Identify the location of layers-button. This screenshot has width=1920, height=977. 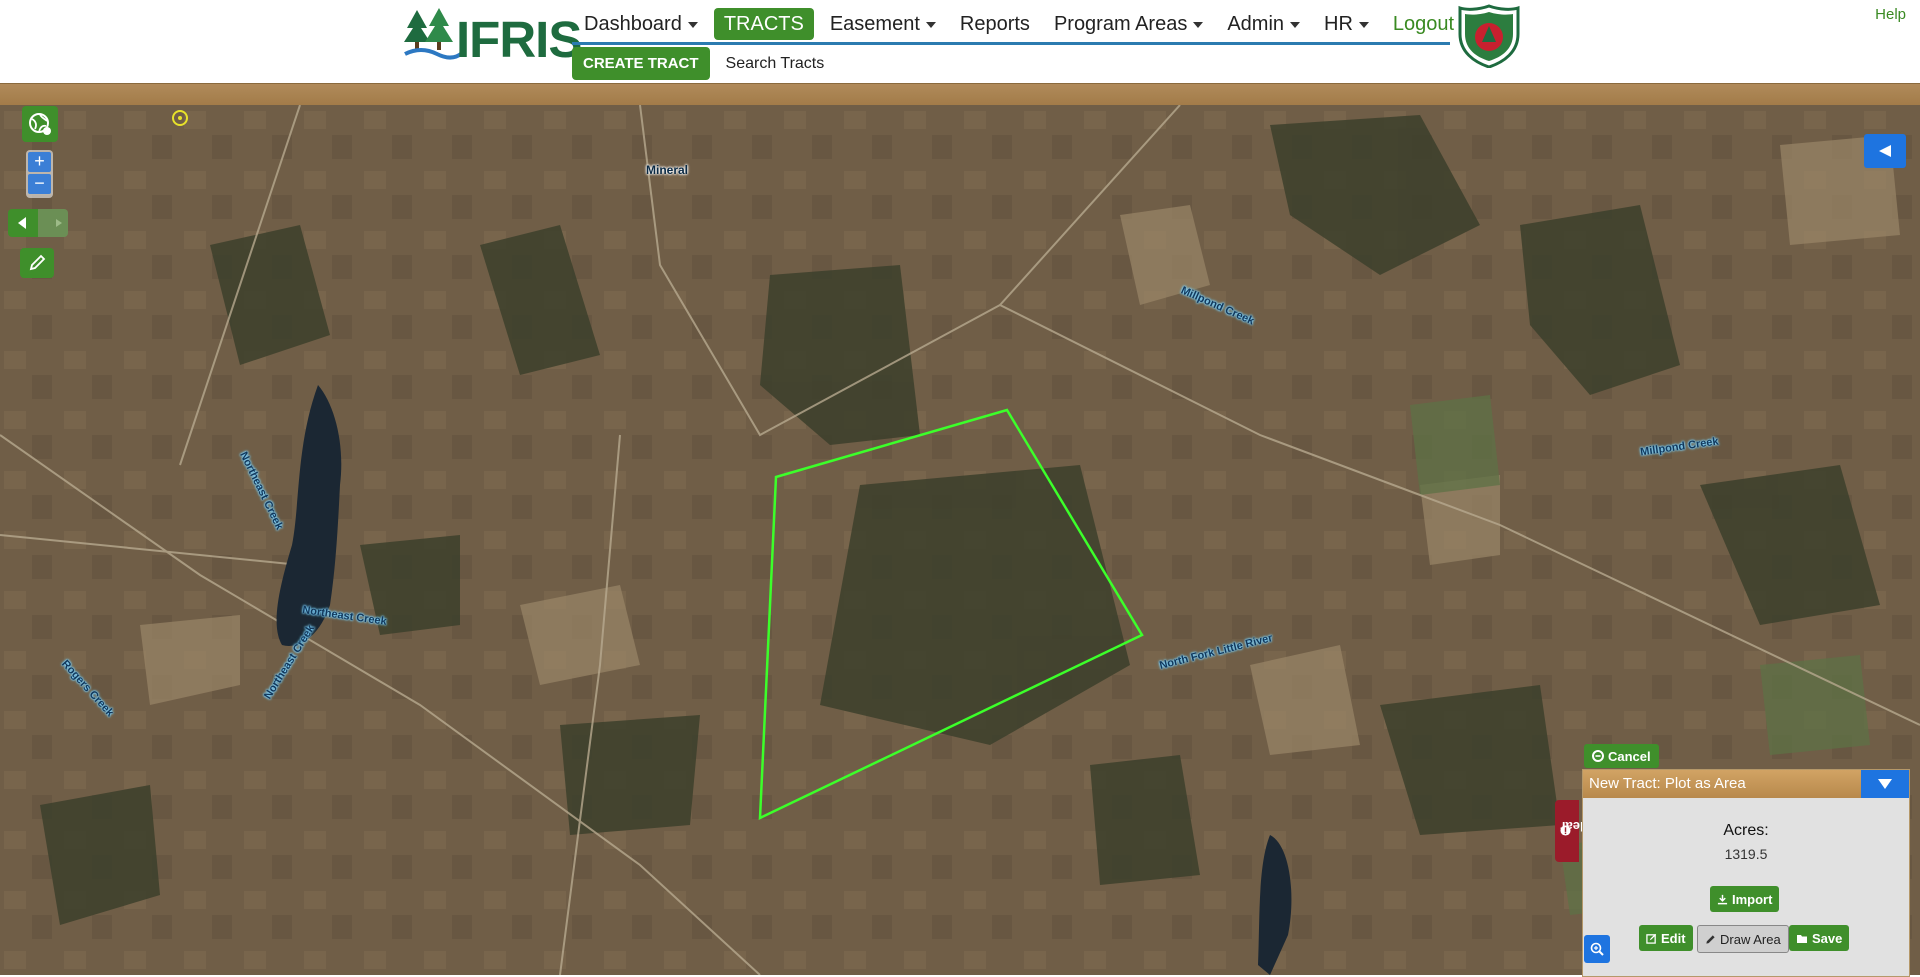
(40, 124).